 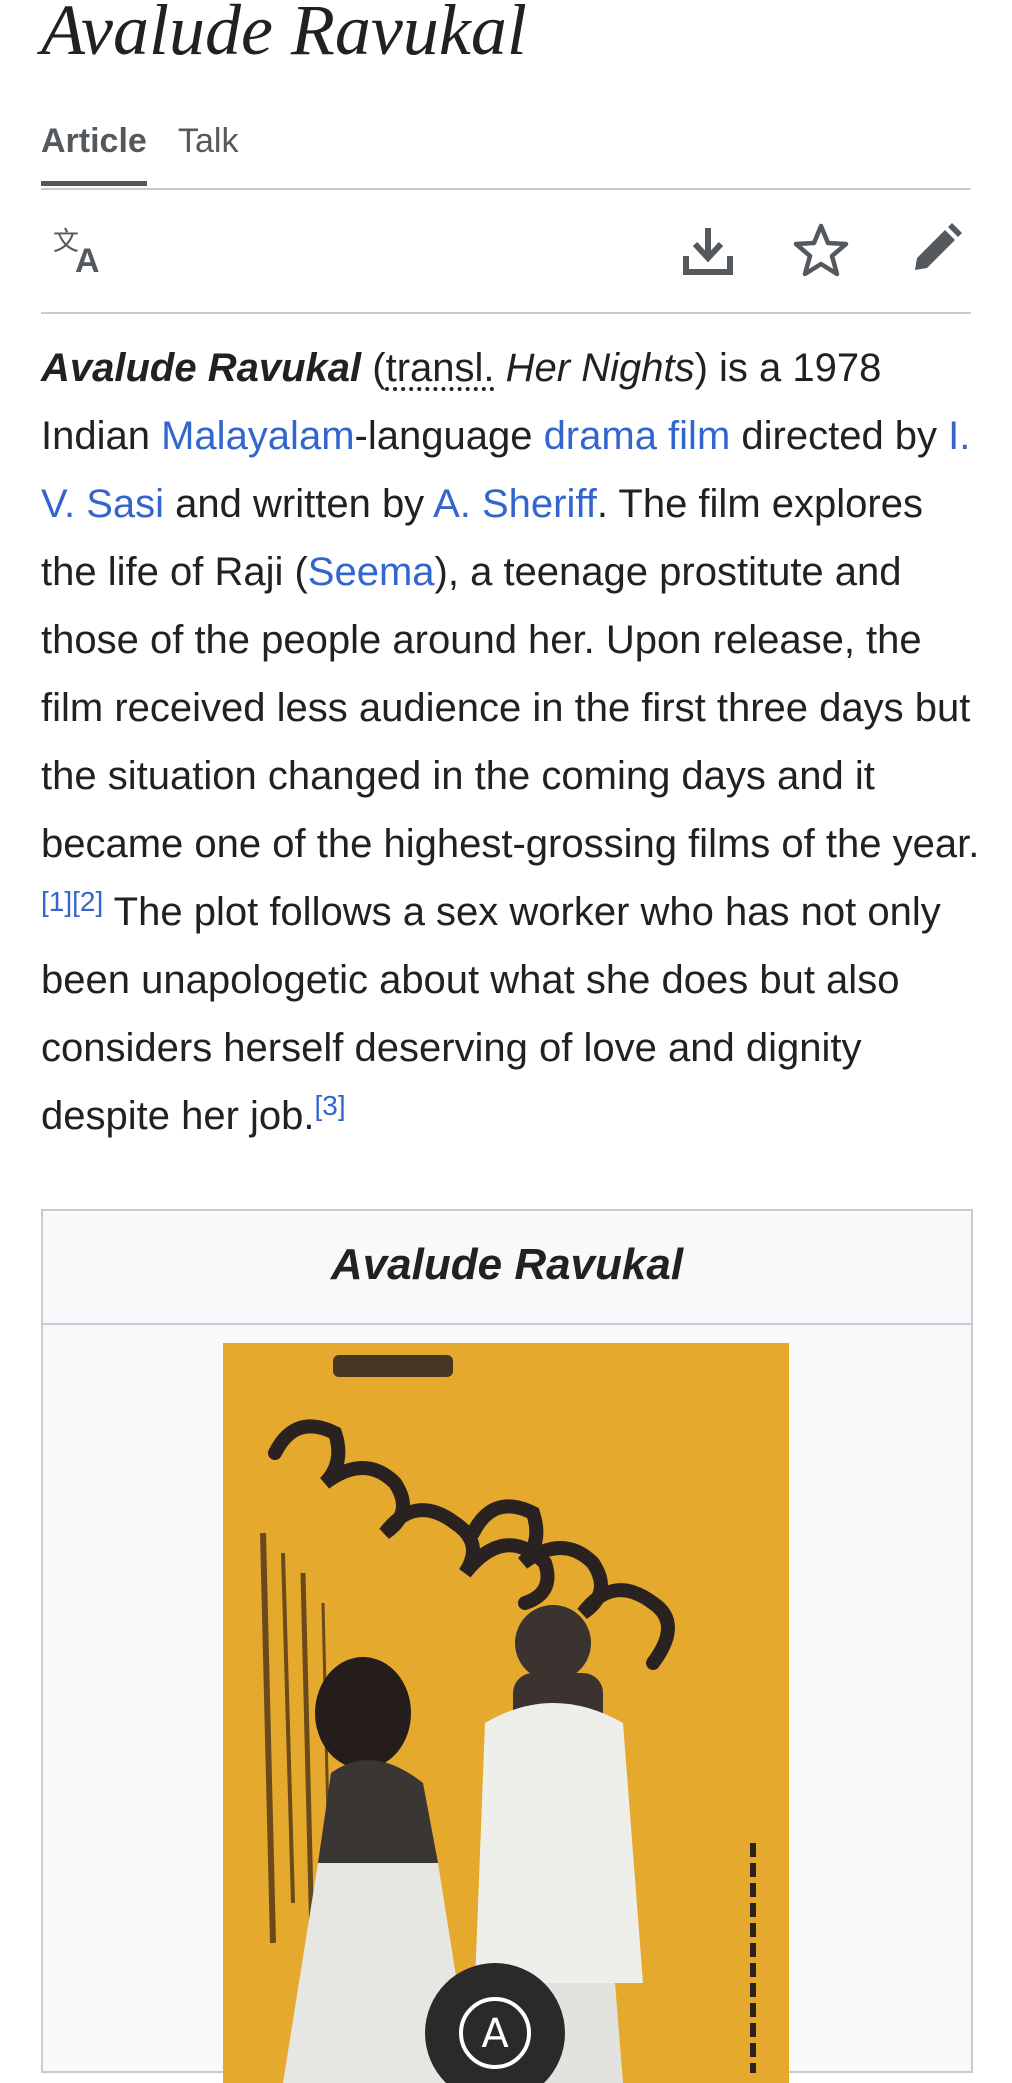 What do you see at coordinates (839, 436) in the screenshot?
I see `lead-text: directed by` at bounding box center [839, 436].